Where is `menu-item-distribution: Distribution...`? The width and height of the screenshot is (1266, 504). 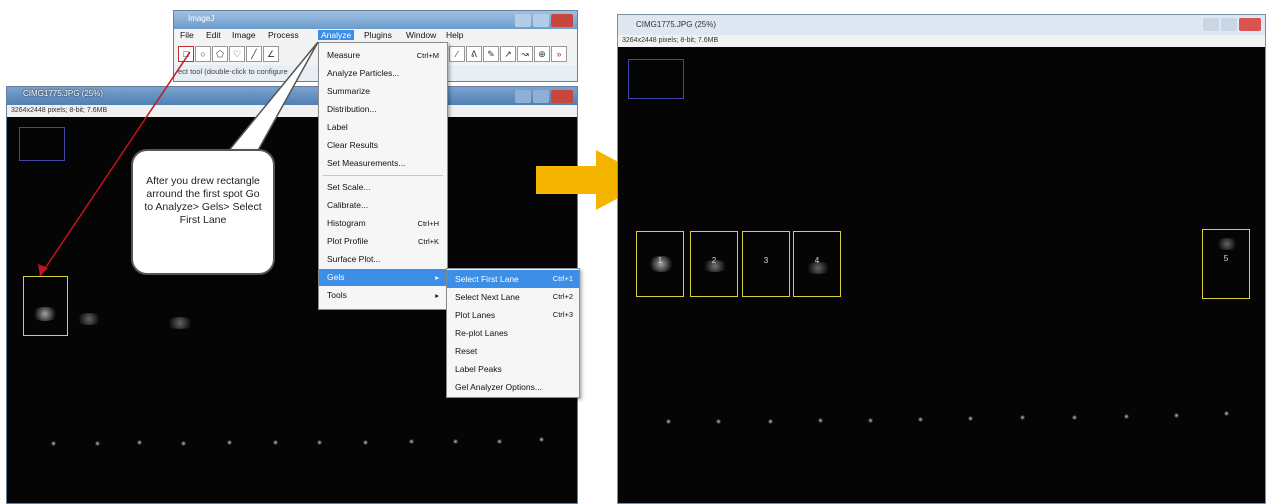 menu-item-distribution: Distribution... is located at coordinates (383, 109).